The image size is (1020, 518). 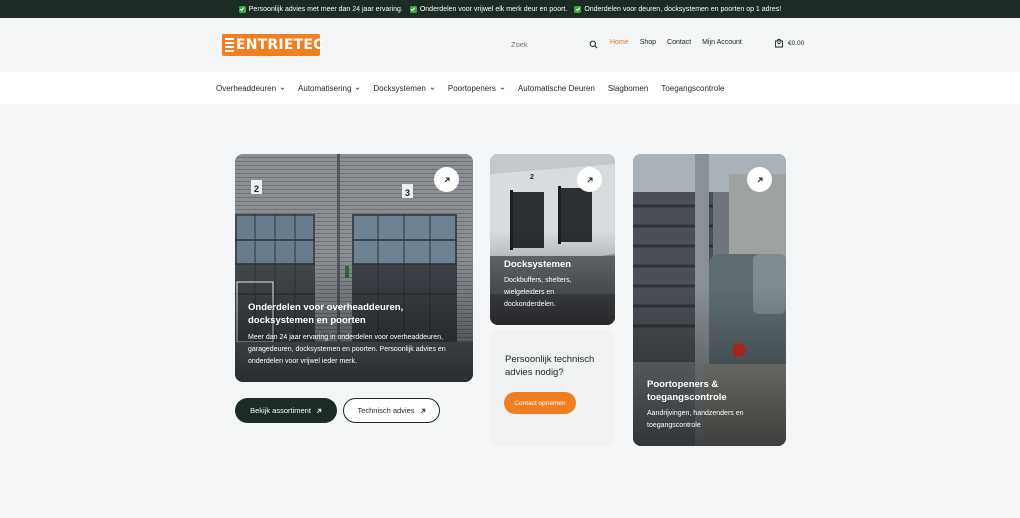 I want to click on search-icon, so click(x=593, y=44).